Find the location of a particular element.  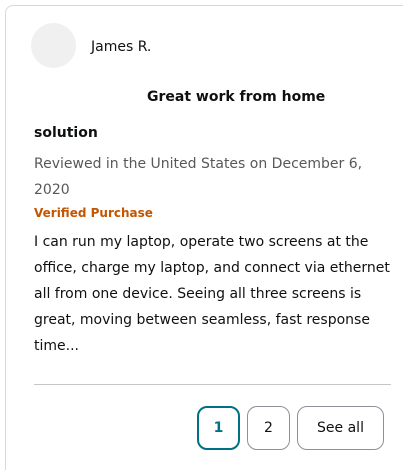

reviewer-name: James R. is located at coordinates (121, 47).